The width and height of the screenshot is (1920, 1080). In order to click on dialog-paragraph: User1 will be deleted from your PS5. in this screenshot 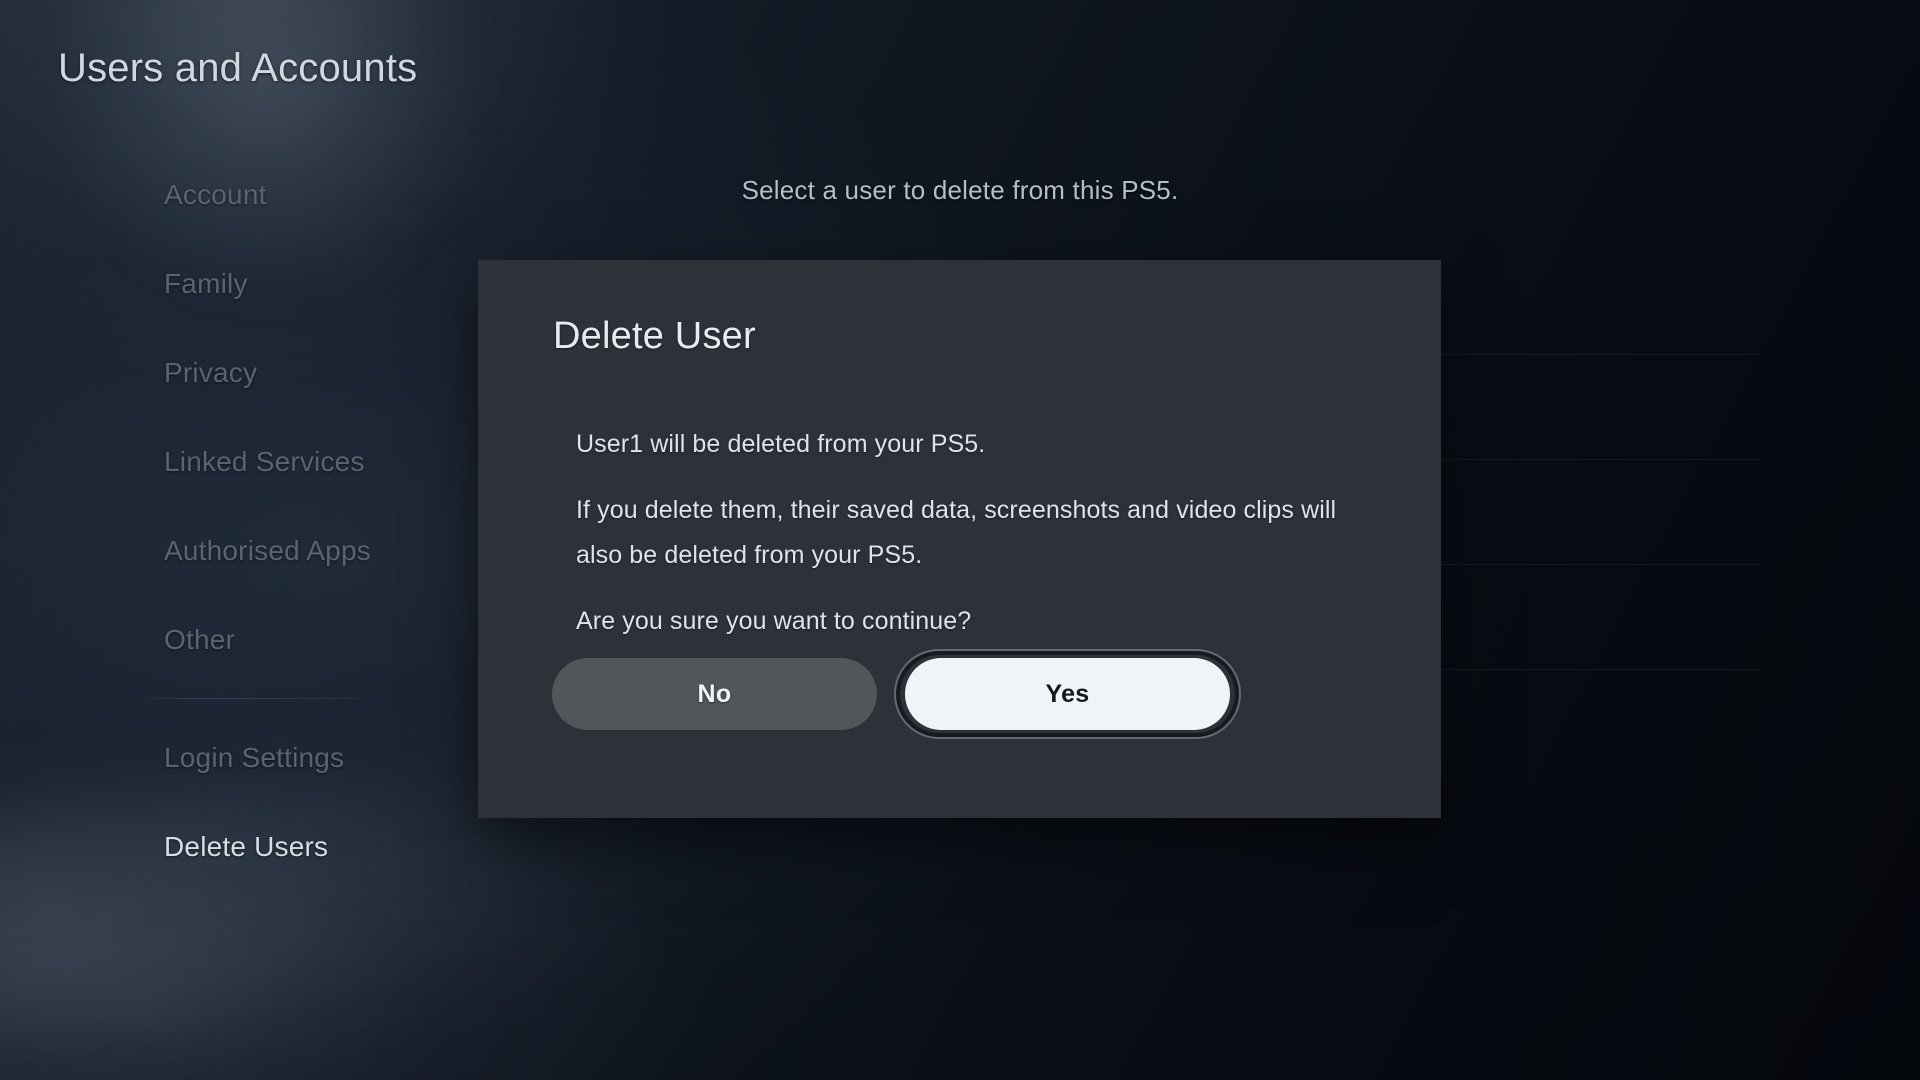, I will do `click(781, 444)`.